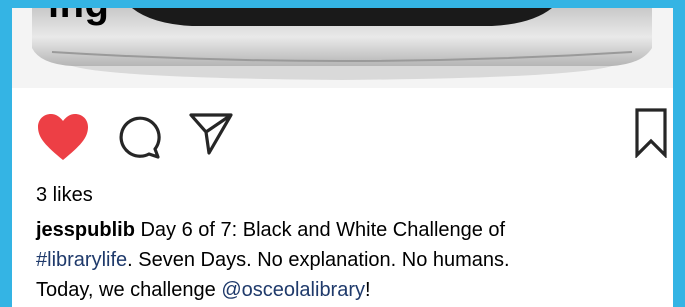  Describe the element at coordinates (81, 260) in the screenshot. I see `hashtag-link: #librarylife` at that location.